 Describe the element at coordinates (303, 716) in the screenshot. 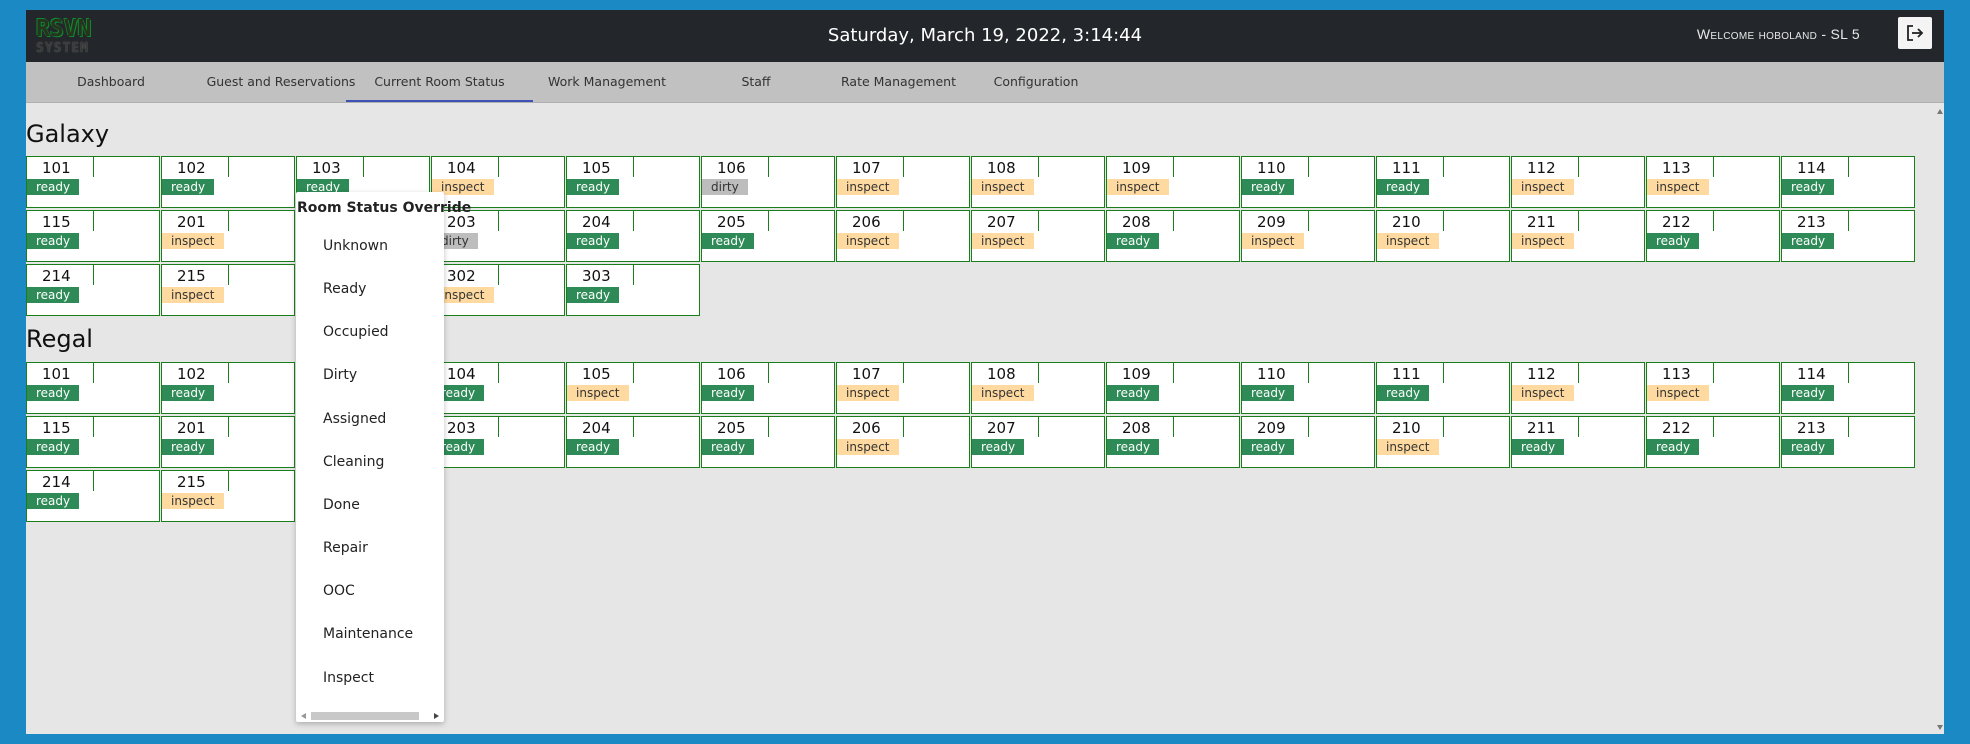

I see `scroll-left-icon` at that location.